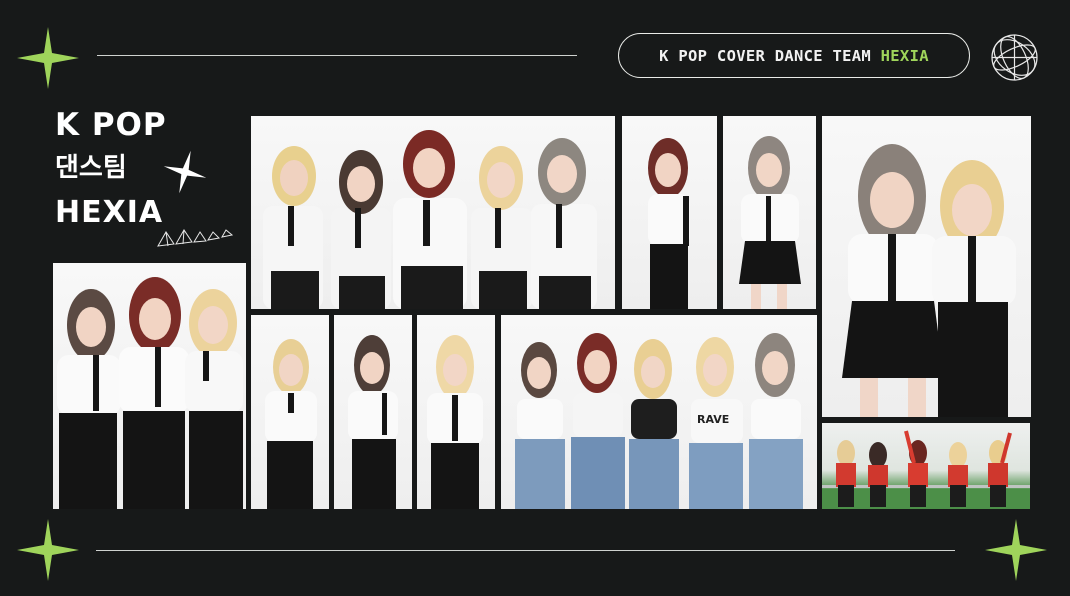 The image size is (1070, 596). I want to click on photo-group-five, so click(433, 212).